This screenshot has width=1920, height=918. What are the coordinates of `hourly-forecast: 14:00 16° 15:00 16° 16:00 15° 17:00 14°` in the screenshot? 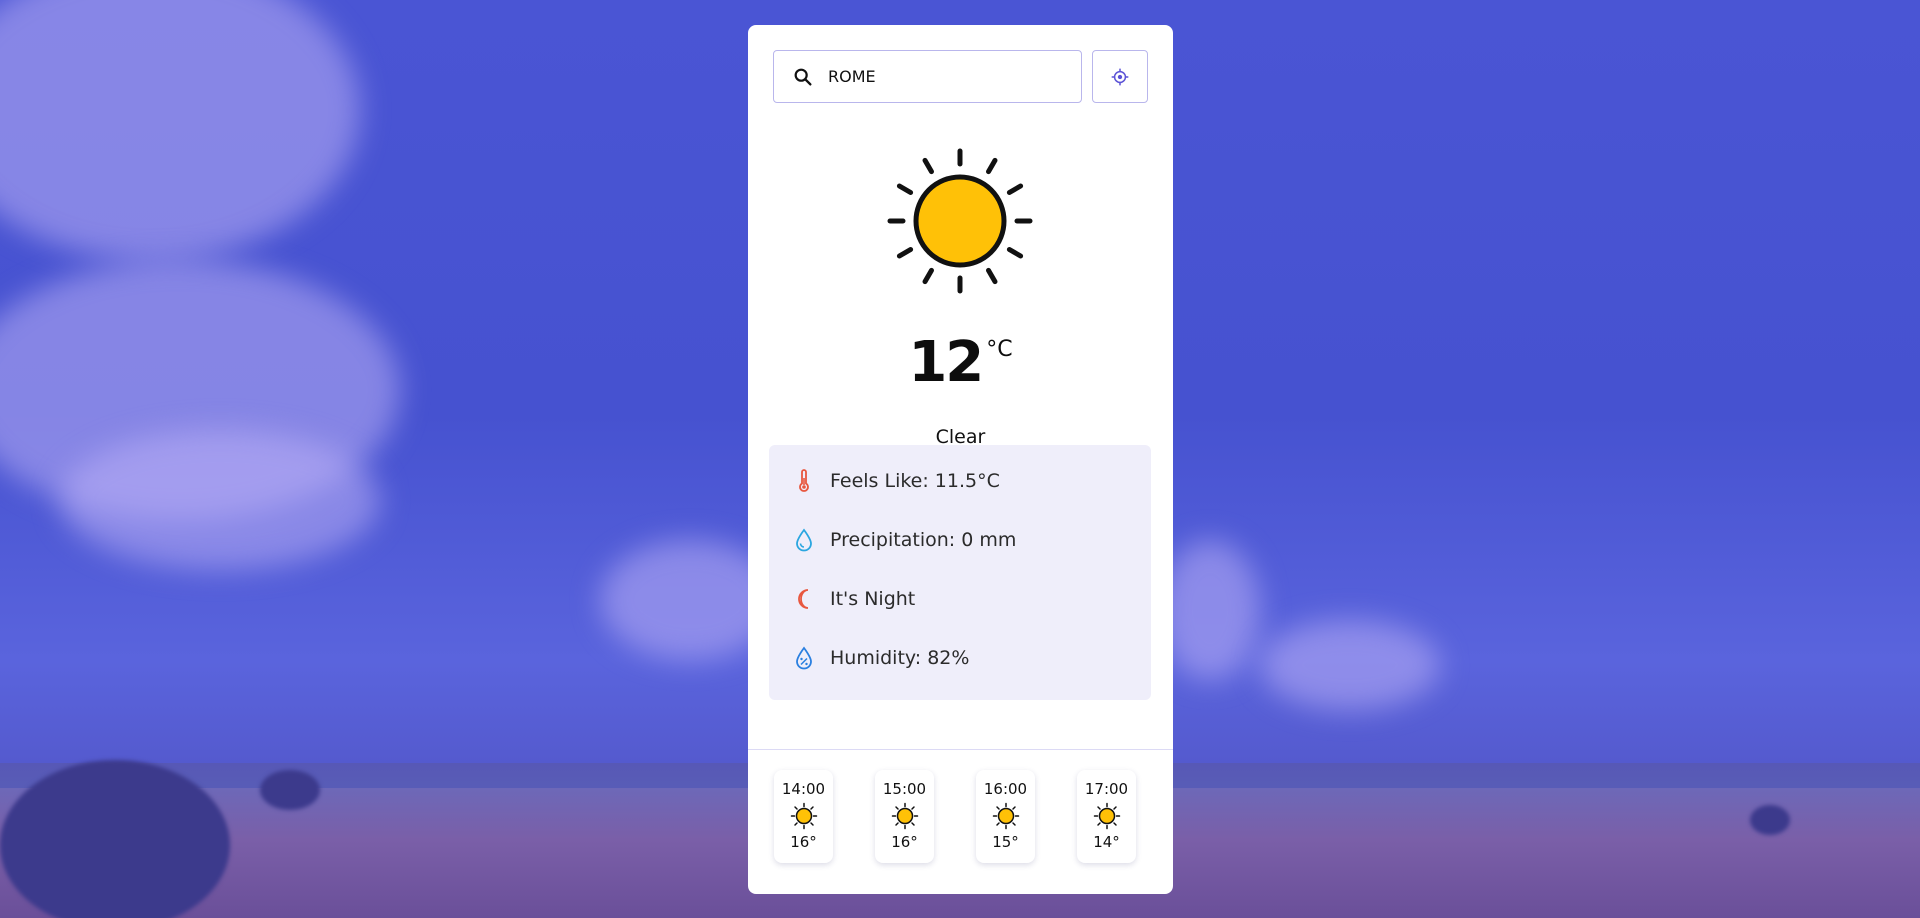 It's located at (955, 816).